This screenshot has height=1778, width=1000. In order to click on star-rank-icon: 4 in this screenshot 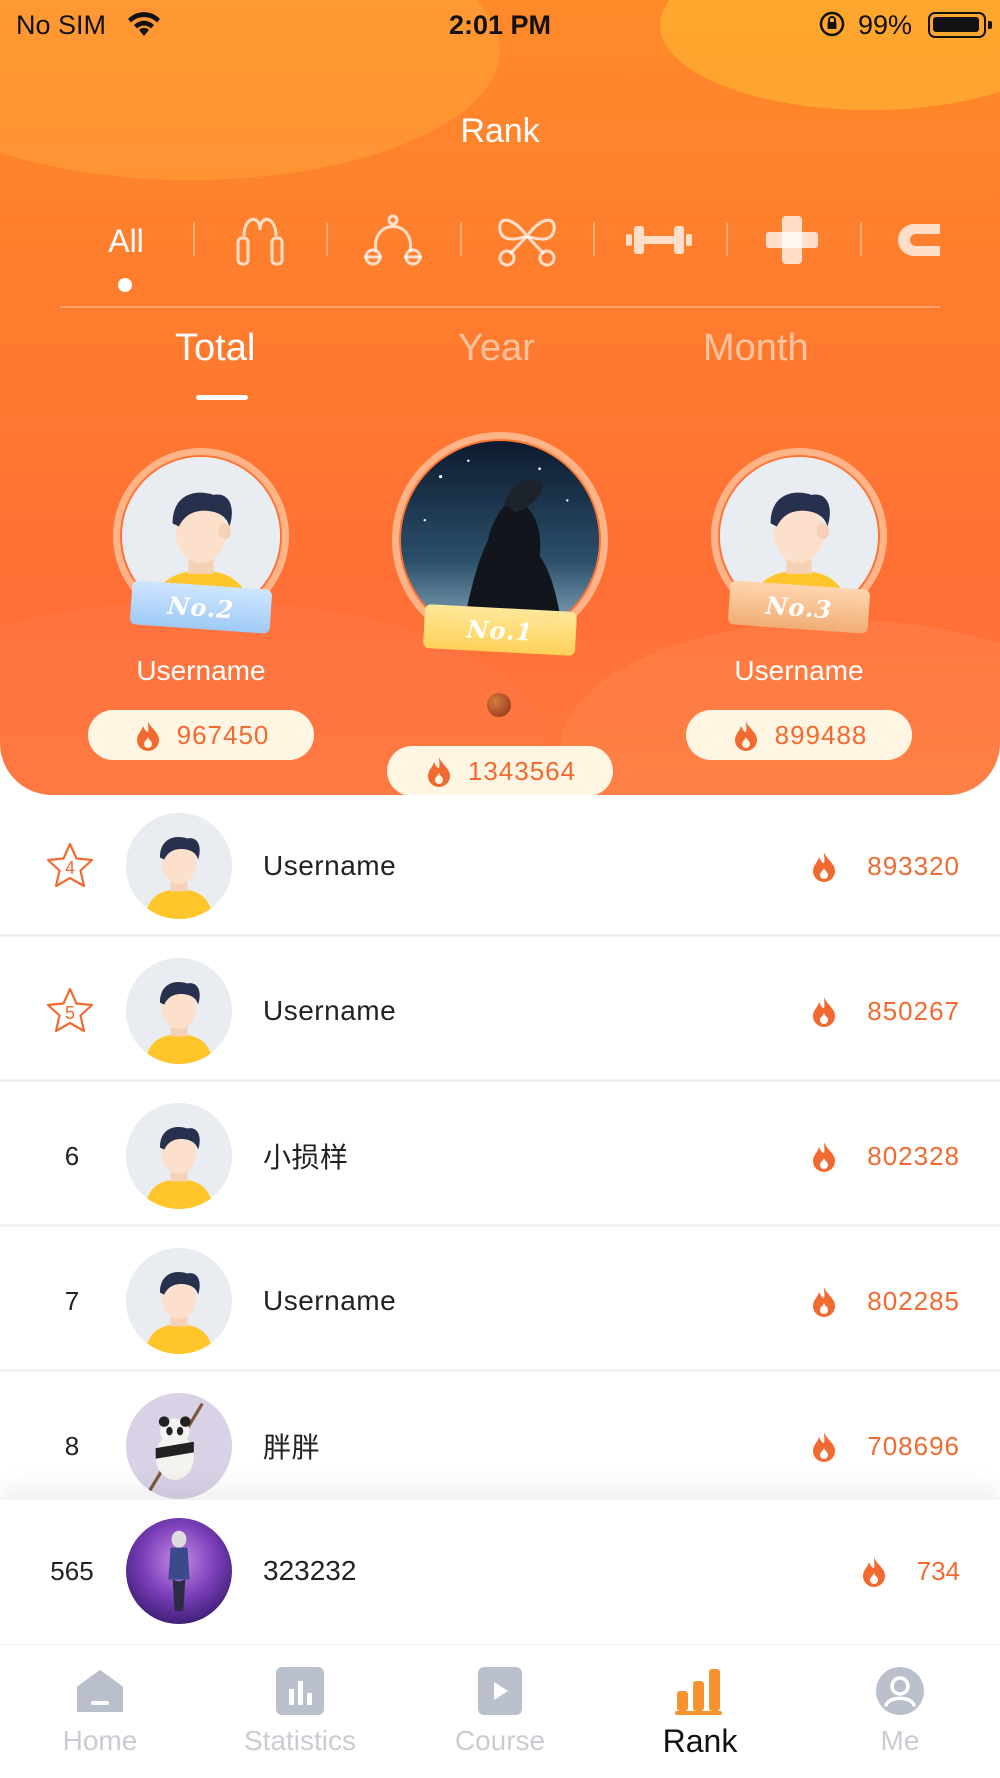, I will do `click(70, 865)`.